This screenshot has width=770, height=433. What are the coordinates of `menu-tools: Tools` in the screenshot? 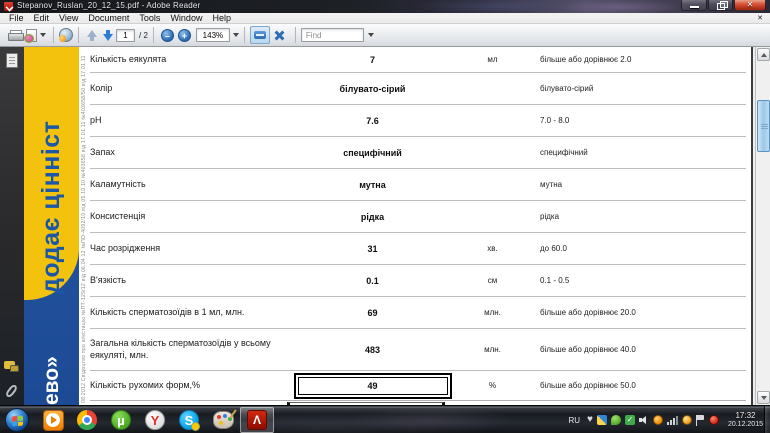 It's located at (149, 18).